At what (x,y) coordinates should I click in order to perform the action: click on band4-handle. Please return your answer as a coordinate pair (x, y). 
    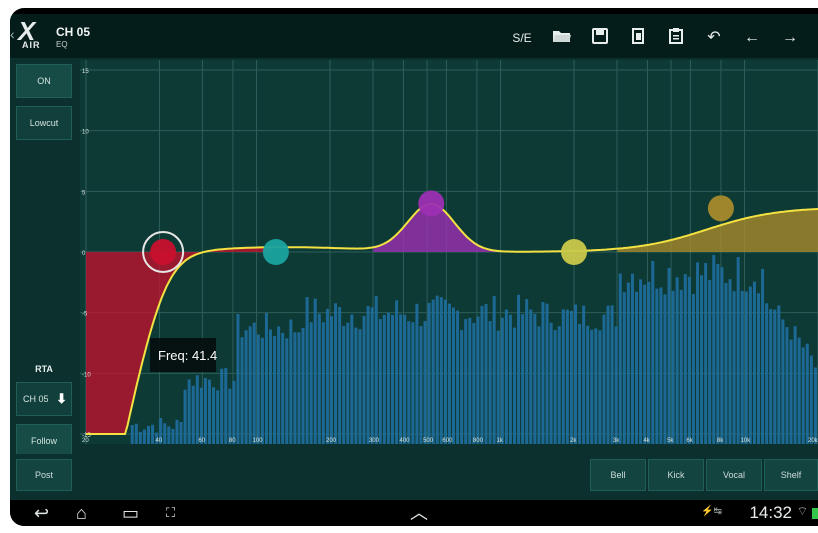
    Looking at the image, I should click on (720, 208).